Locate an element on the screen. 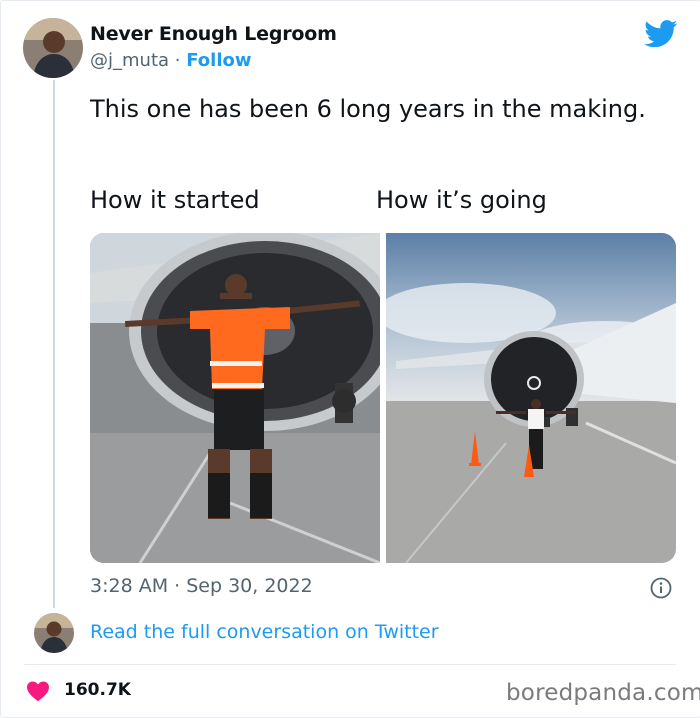 The height and width of the screenshot is (718, 700). like-count: 160.7K is located at coordinates (97, 690).